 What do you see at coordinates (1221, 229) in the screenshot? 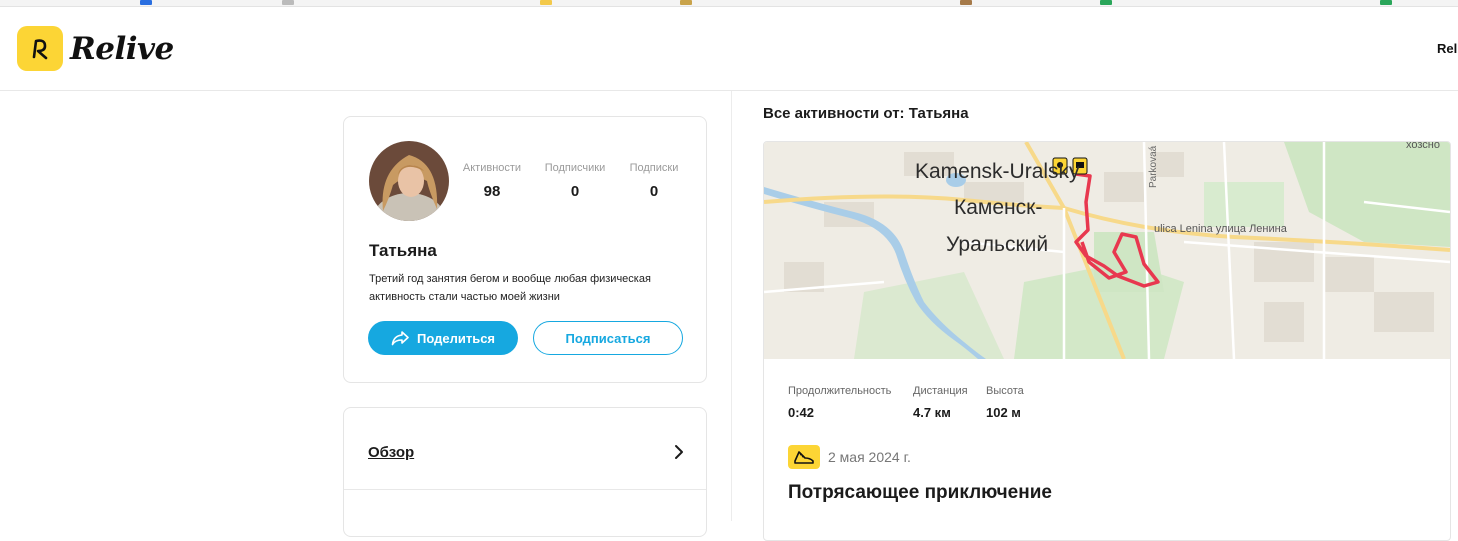
I see `map-label-street: ulica Lenina улица Ленина` at bounding box center [1221, 229].